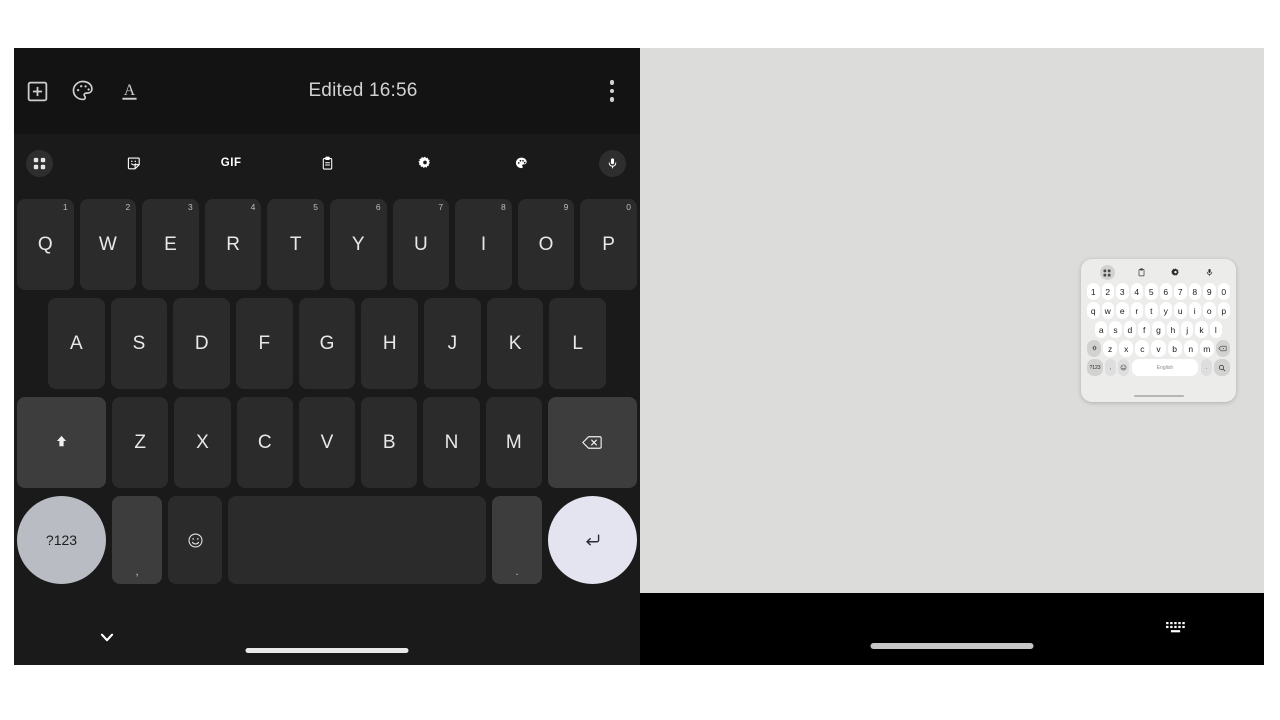 The height and width of the screenshot is (720, 1280). I want to click on key-z: Z, so click(140, 442).